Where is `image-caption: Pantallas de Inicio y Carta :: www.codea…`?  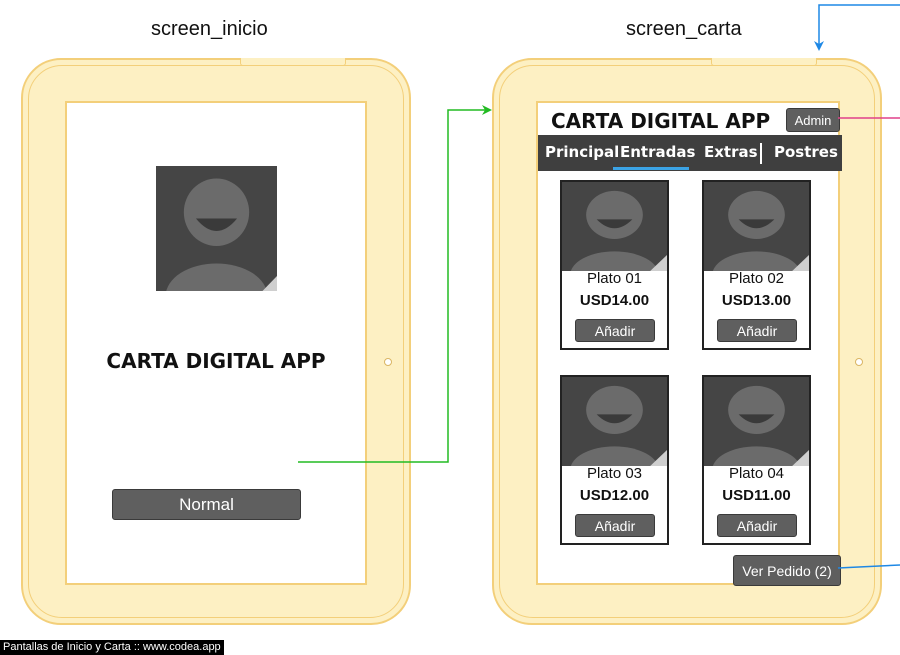
image-caption: Pantallas de Inicio y Carta :: www.codea… is located at coordinates (112, 647).